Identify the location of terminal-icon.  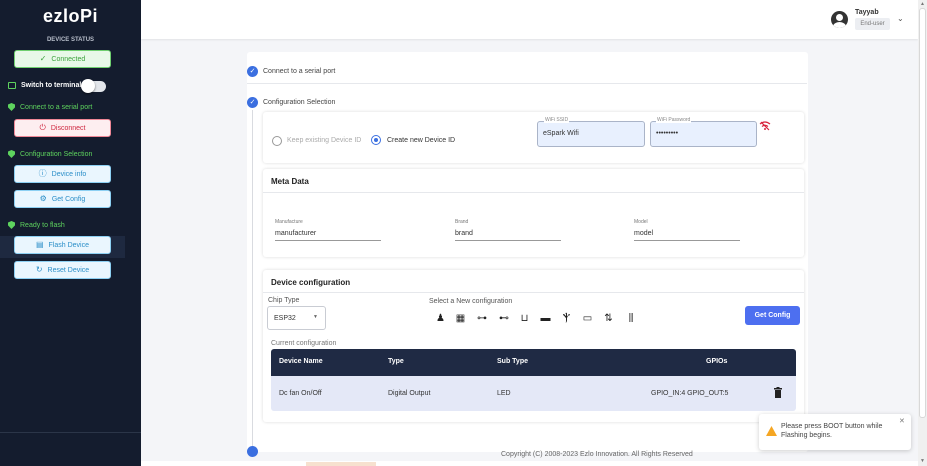
(12, 85).